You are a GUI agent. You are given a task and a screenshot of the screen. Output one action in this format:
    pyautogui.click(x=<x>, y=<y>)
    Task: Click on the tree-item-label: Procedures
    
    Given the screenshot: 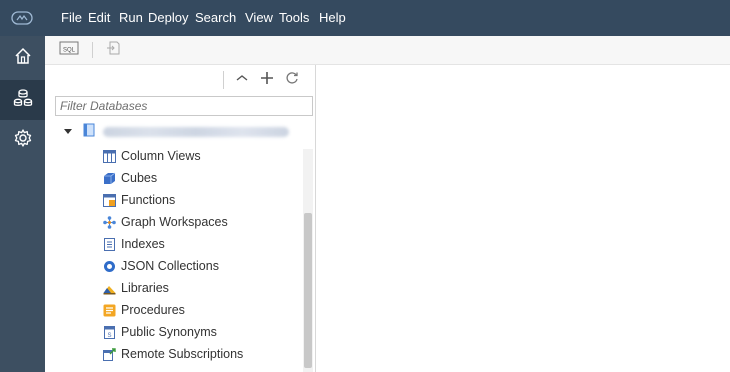 What is the action you would take?
    pyautogui.click(x=153, y=310)
    